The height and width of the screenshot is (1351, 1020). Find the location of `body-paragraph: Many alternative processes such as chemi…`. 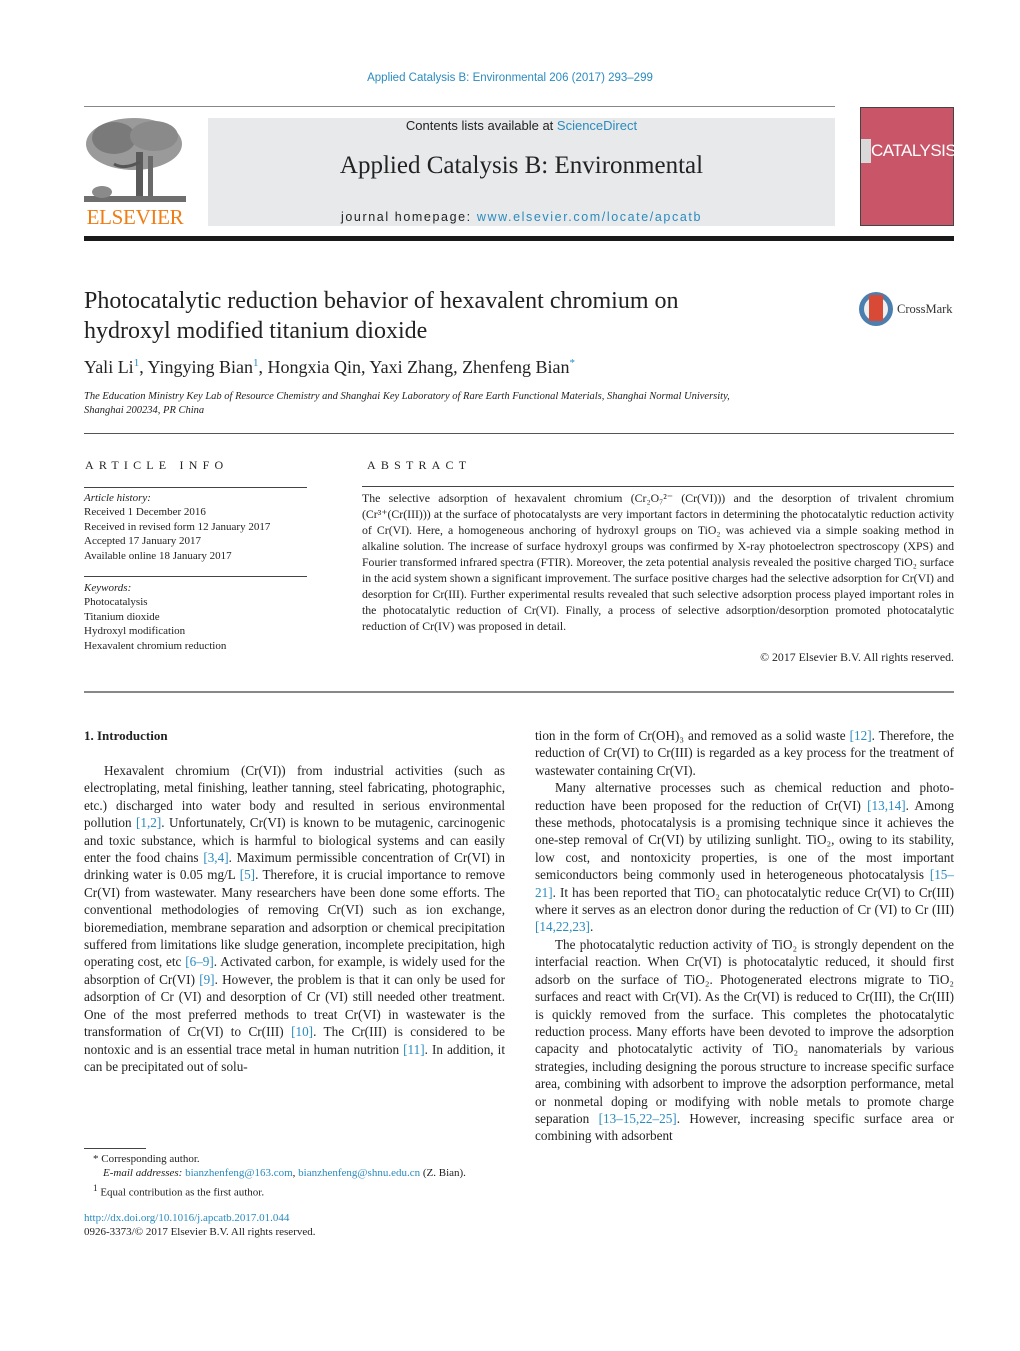

body-paragraph: Many alternative processes such as chemi… is located at coordinates (744, 857).